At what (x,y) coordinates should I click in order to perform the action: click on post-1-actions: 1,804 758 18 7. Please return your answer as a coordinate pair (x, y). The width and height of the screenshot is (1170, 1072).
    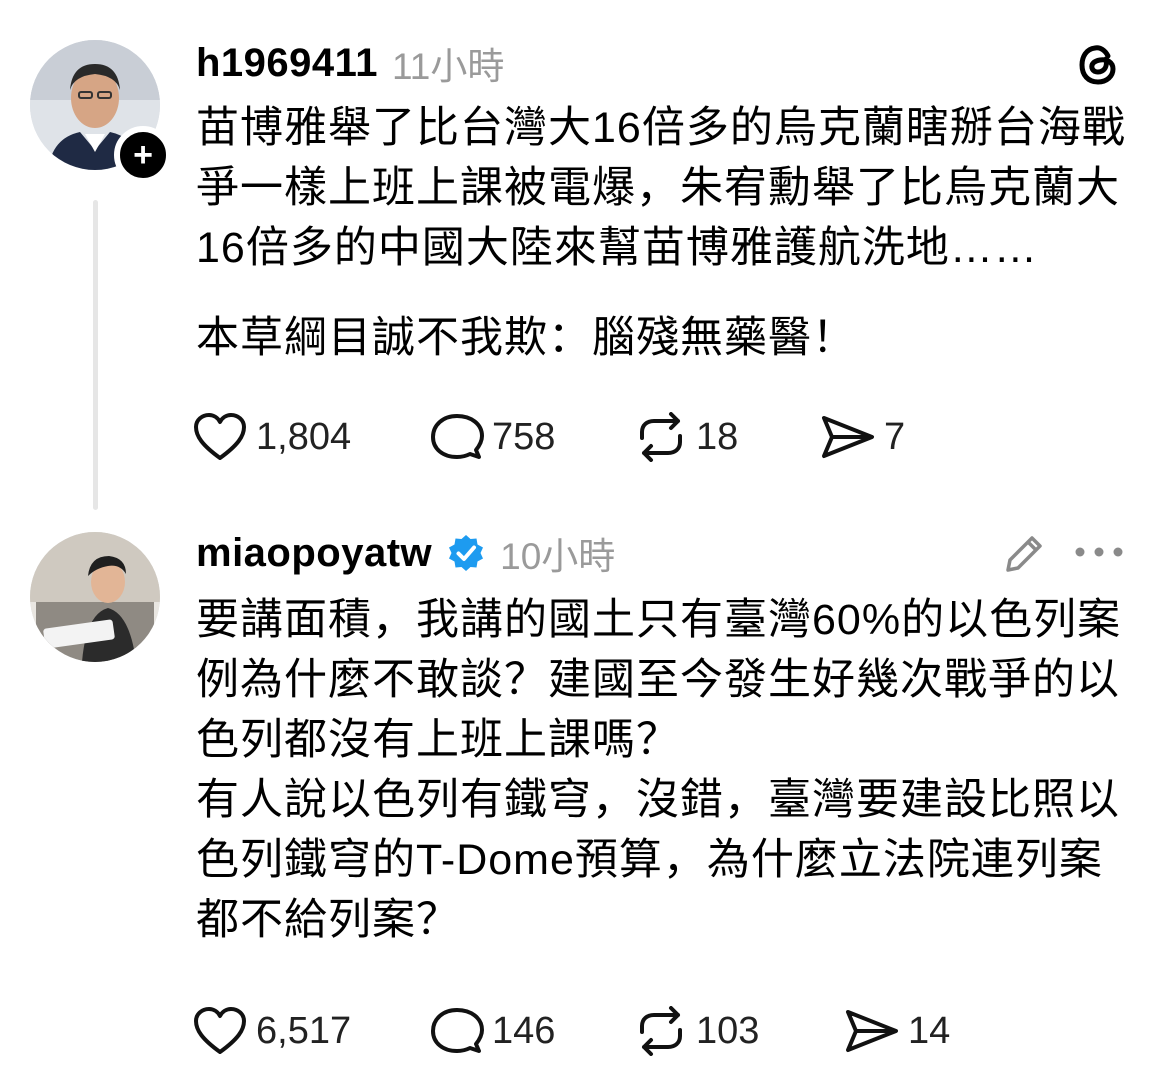
    Looking at the image, I should click on (548, 437).